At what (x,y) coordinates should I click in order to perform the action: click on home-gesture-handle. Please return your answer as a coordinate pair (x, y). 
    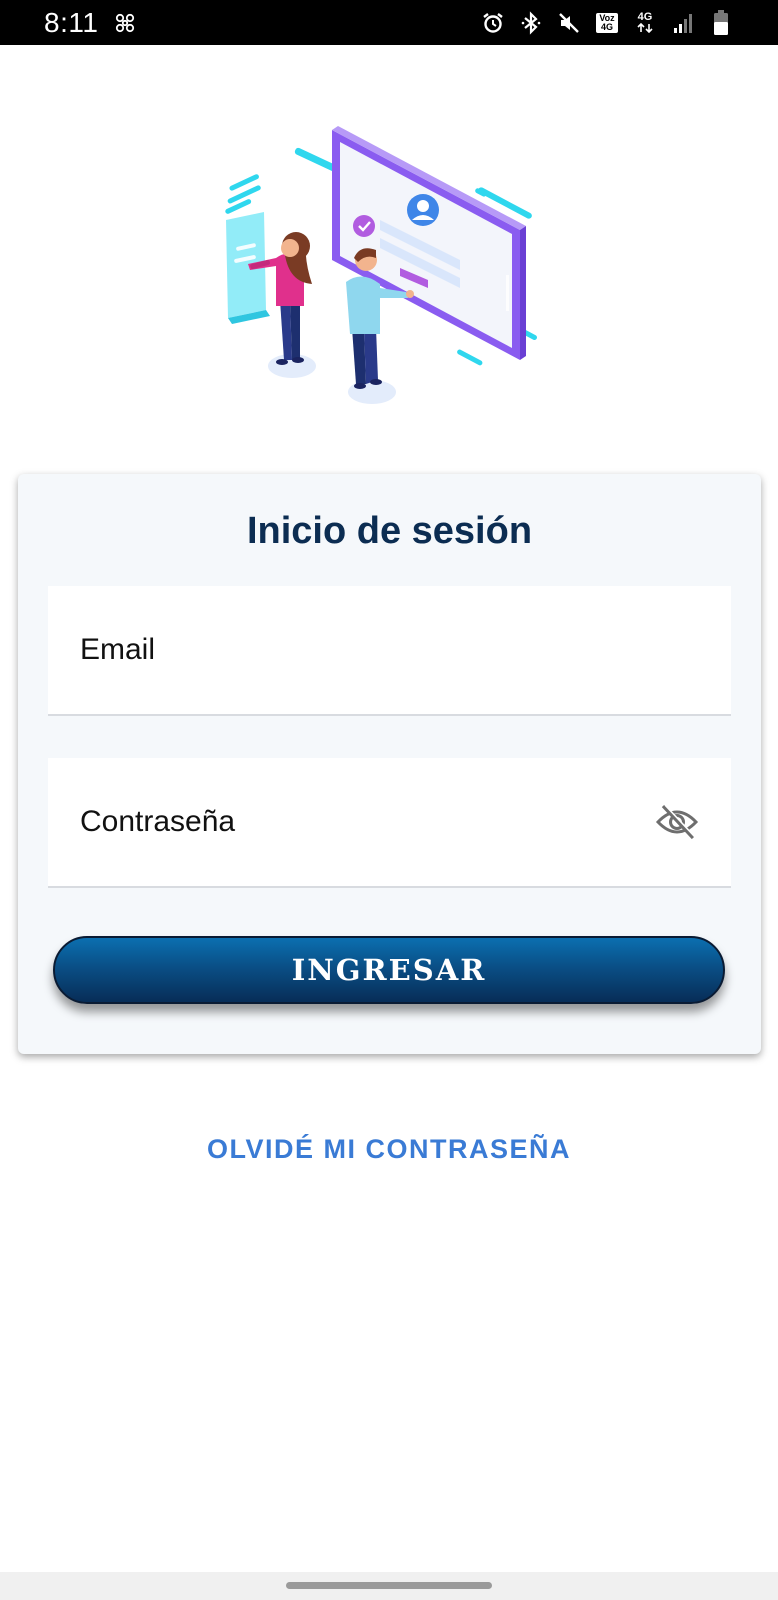
    Looking at the image, I should click on (389, 1585).